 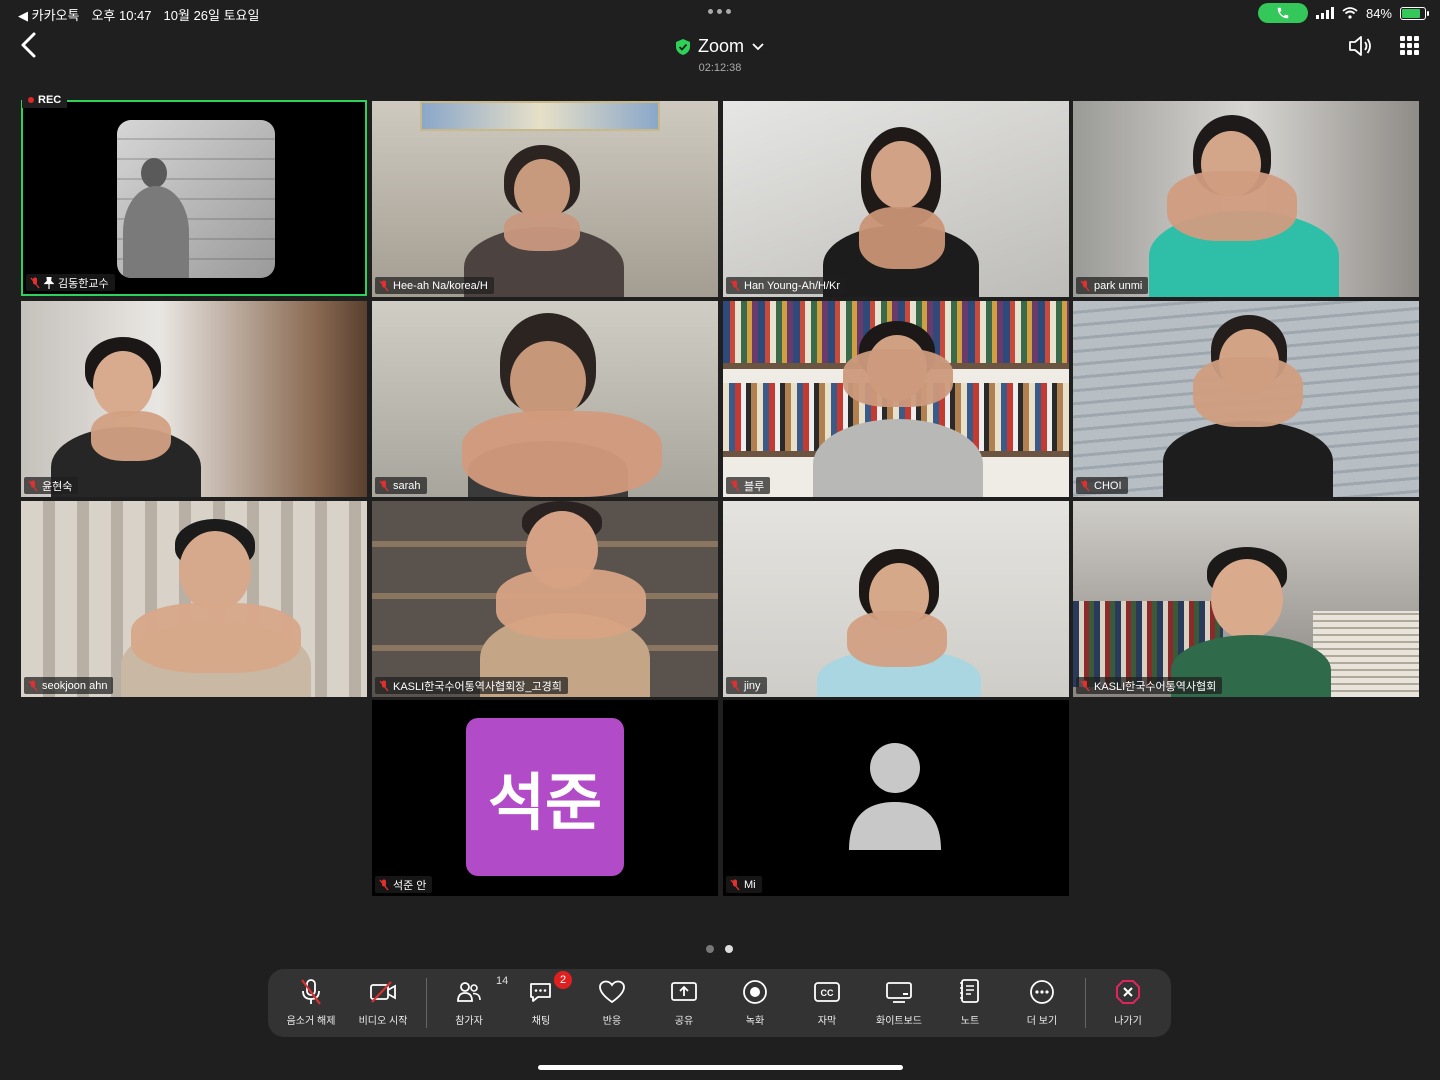 I want to click on shield-check-icon, so click(x=682, y=46).